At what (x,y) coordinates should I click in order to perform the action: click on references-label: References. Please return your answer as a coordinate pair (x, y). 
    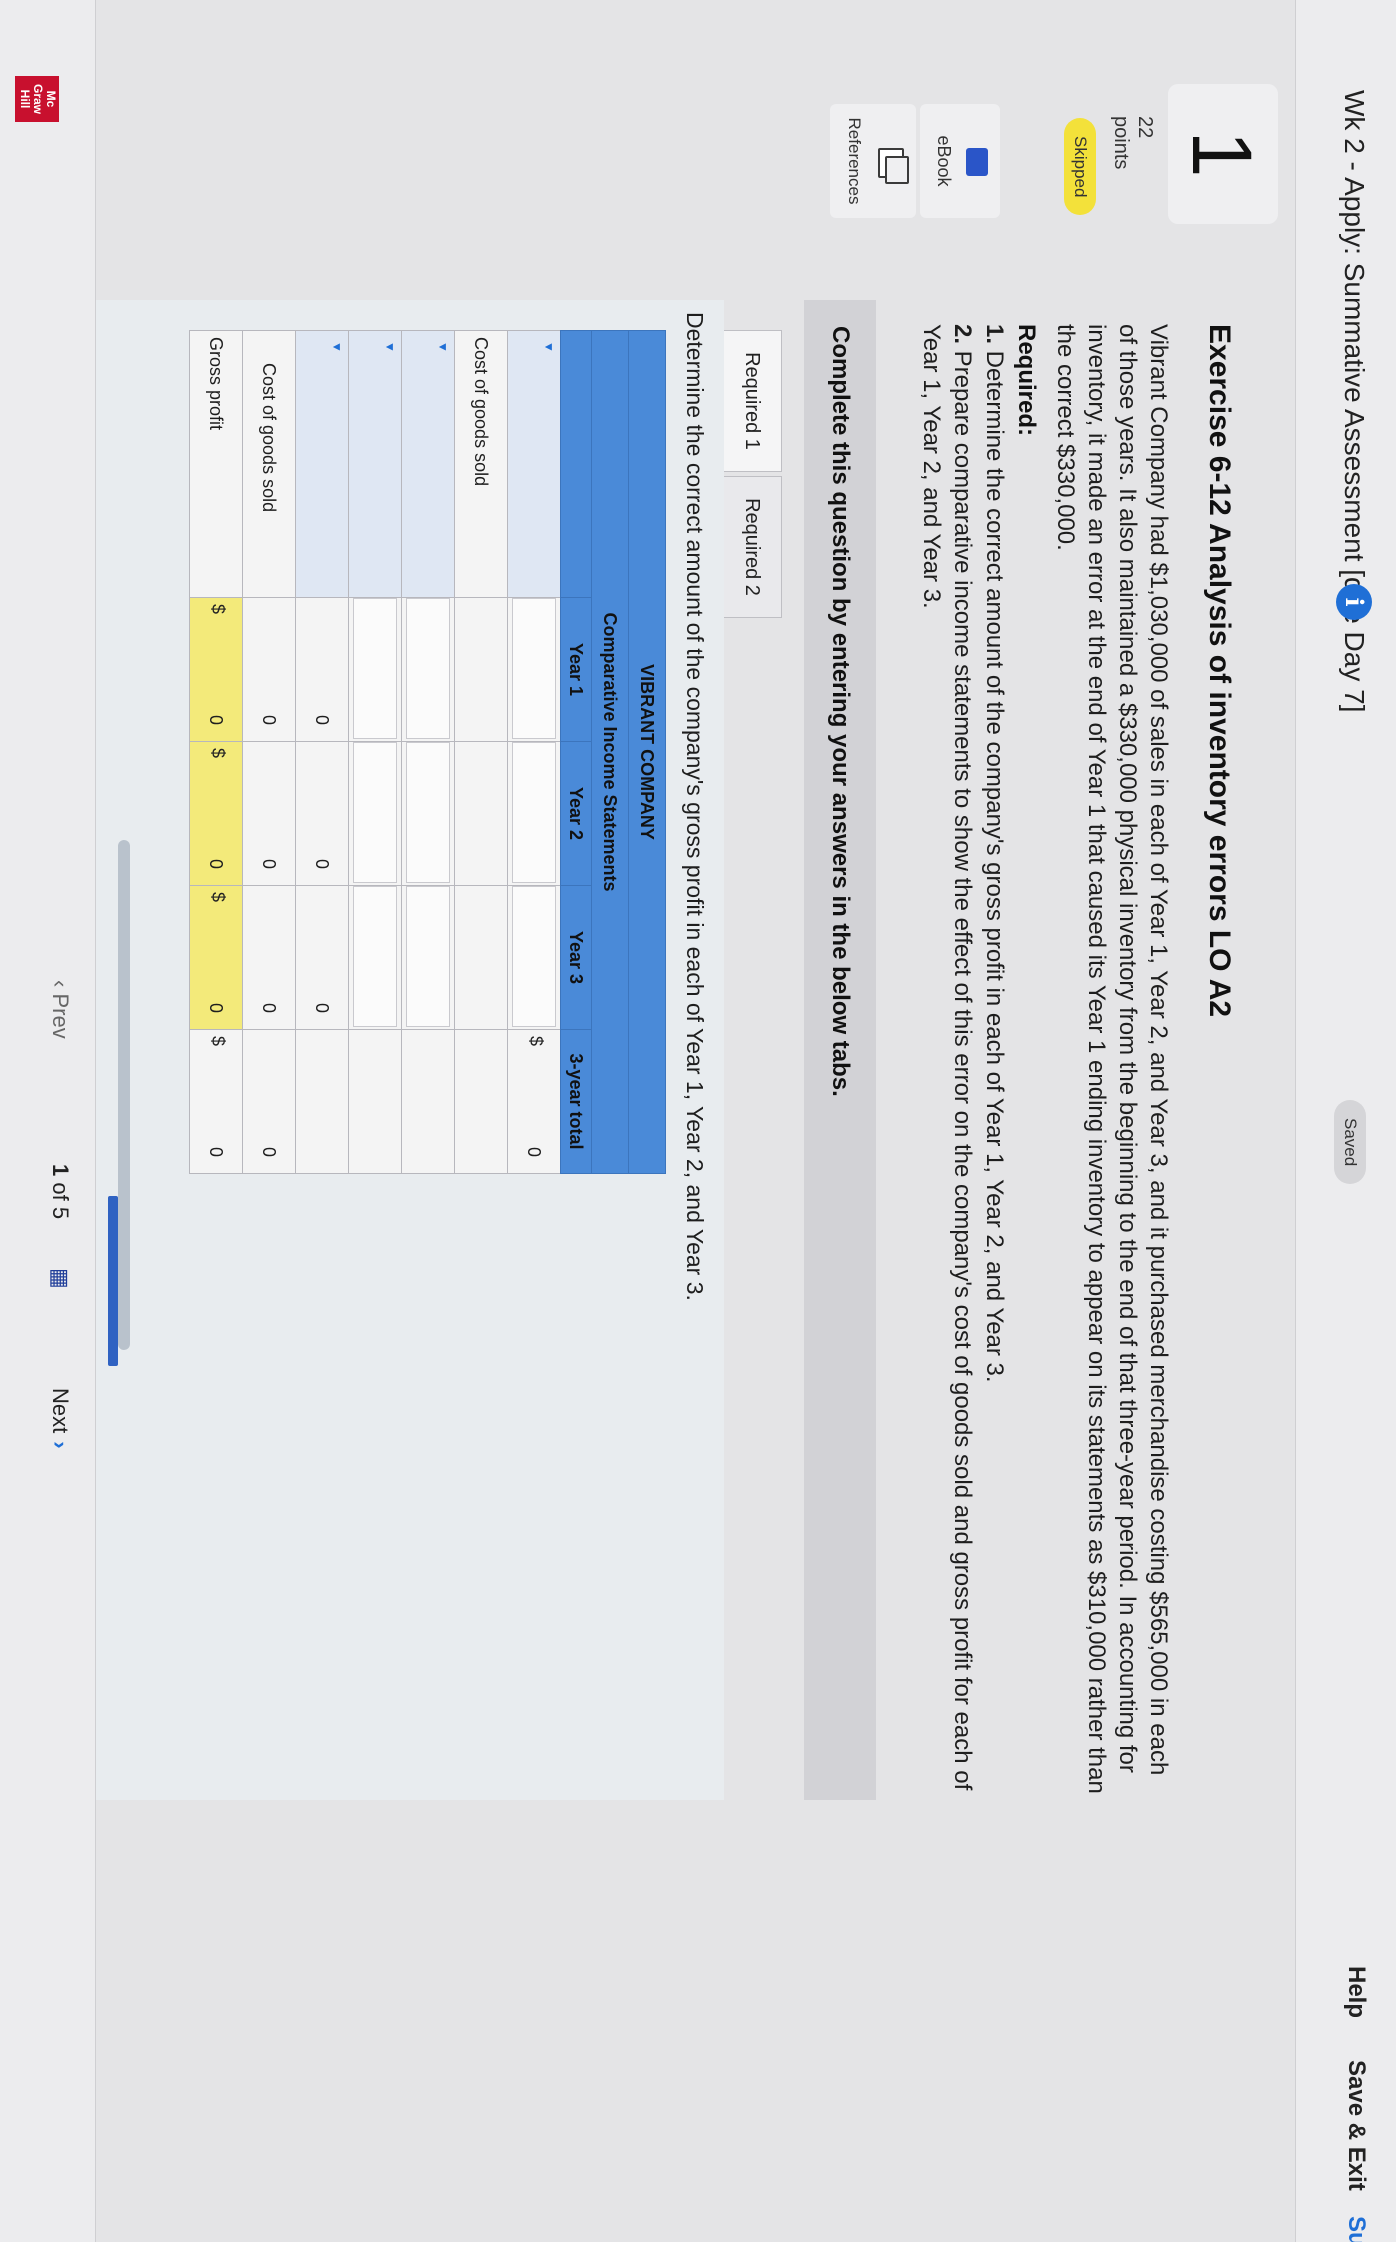
    Looking at the image, I should click on (854, 161).